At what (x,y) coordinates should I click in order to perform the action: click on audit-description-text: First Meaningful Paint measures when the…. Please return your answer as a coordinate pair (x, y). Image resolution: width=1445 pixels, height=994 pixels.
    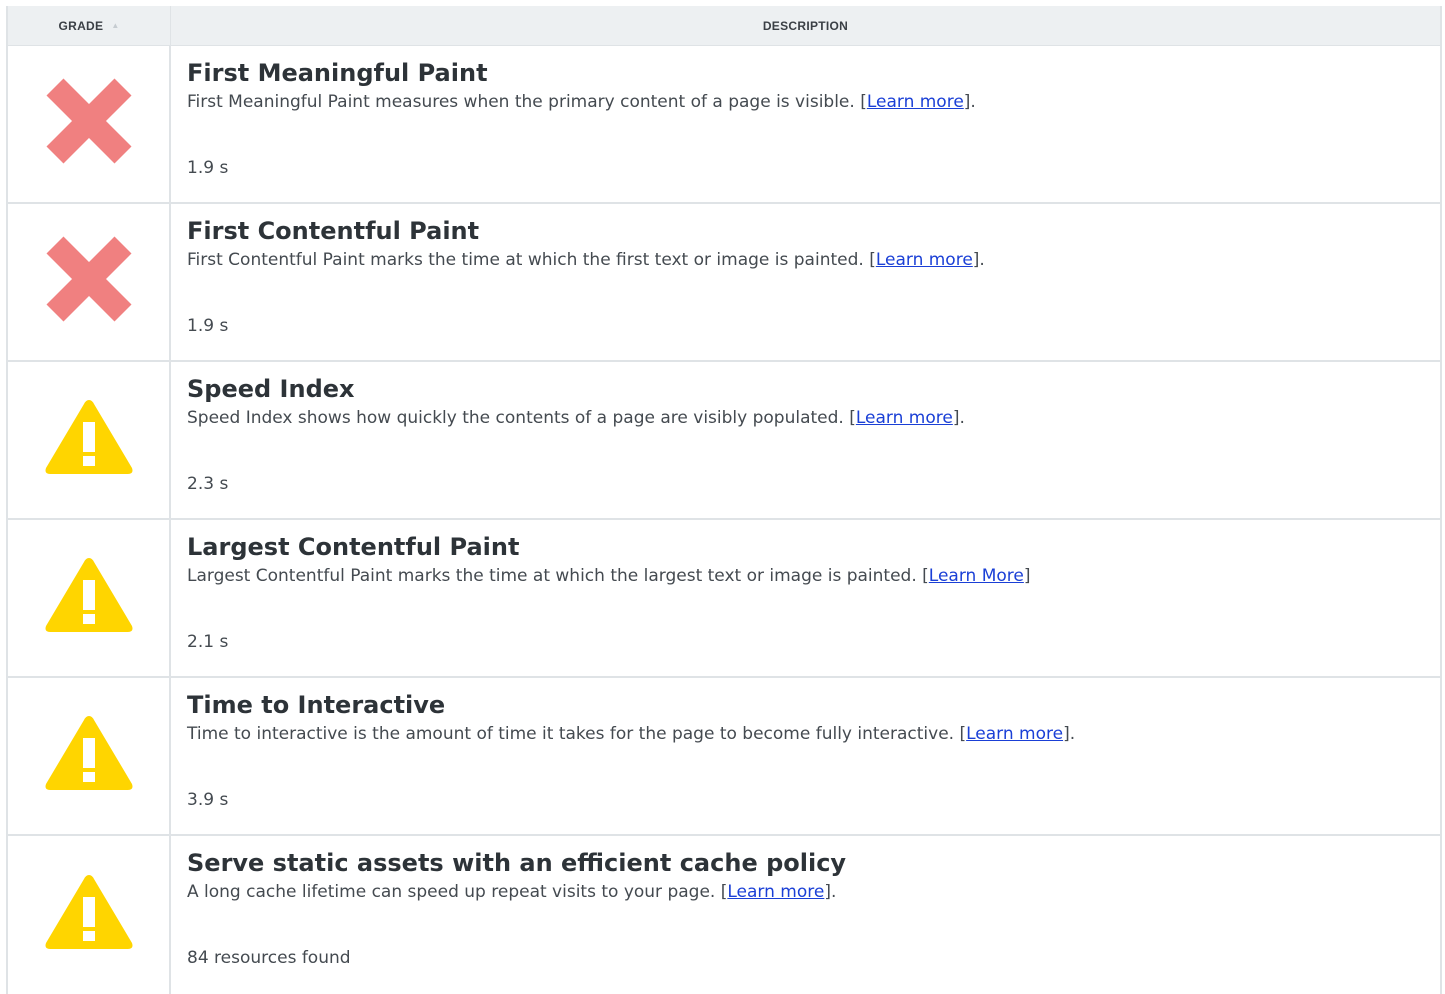
    Looking at the image, I should click on (527, 102).